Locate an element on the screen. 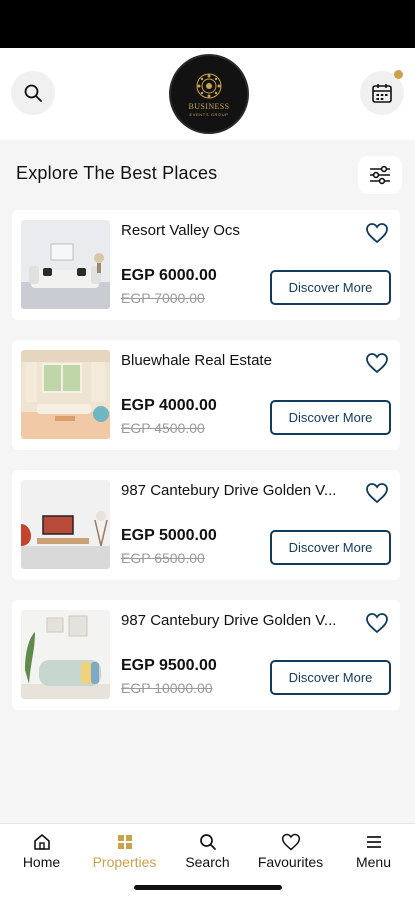 The height and width of the screenshot is (900, 415). listing-title: Resort Valley Ocs is located at coordinates (180, 230).